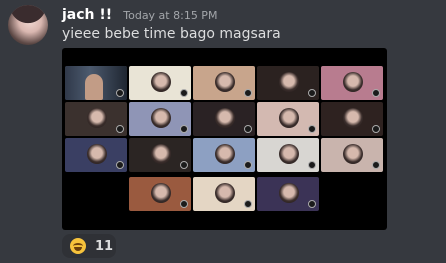  What do you see at coordinates (78, 246) in the screenshot?
I see `laughing-face-icon` at bounding box center [78, 246].